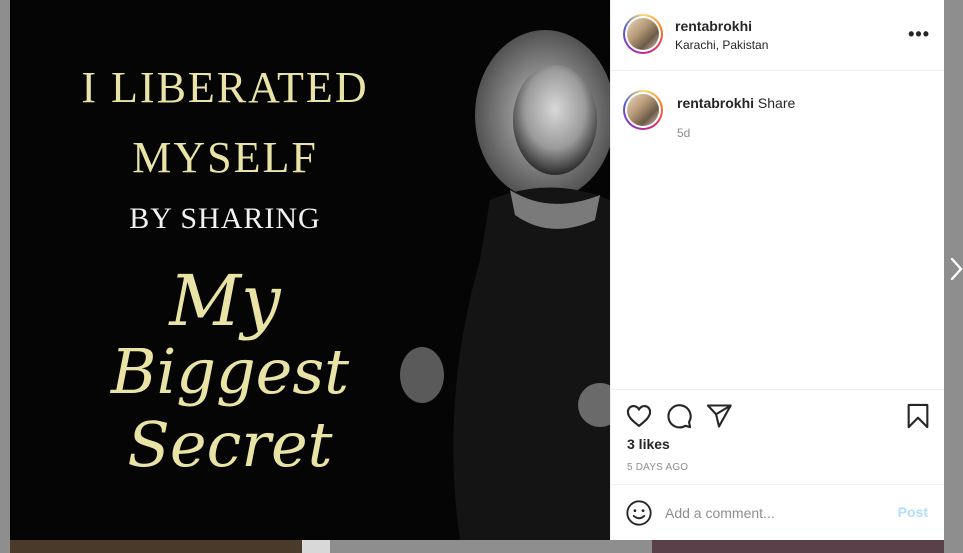  Describe the element at coordinates (721, 45) in the screenshot. I see `post-location: Karachi, Pakistan` at that location.